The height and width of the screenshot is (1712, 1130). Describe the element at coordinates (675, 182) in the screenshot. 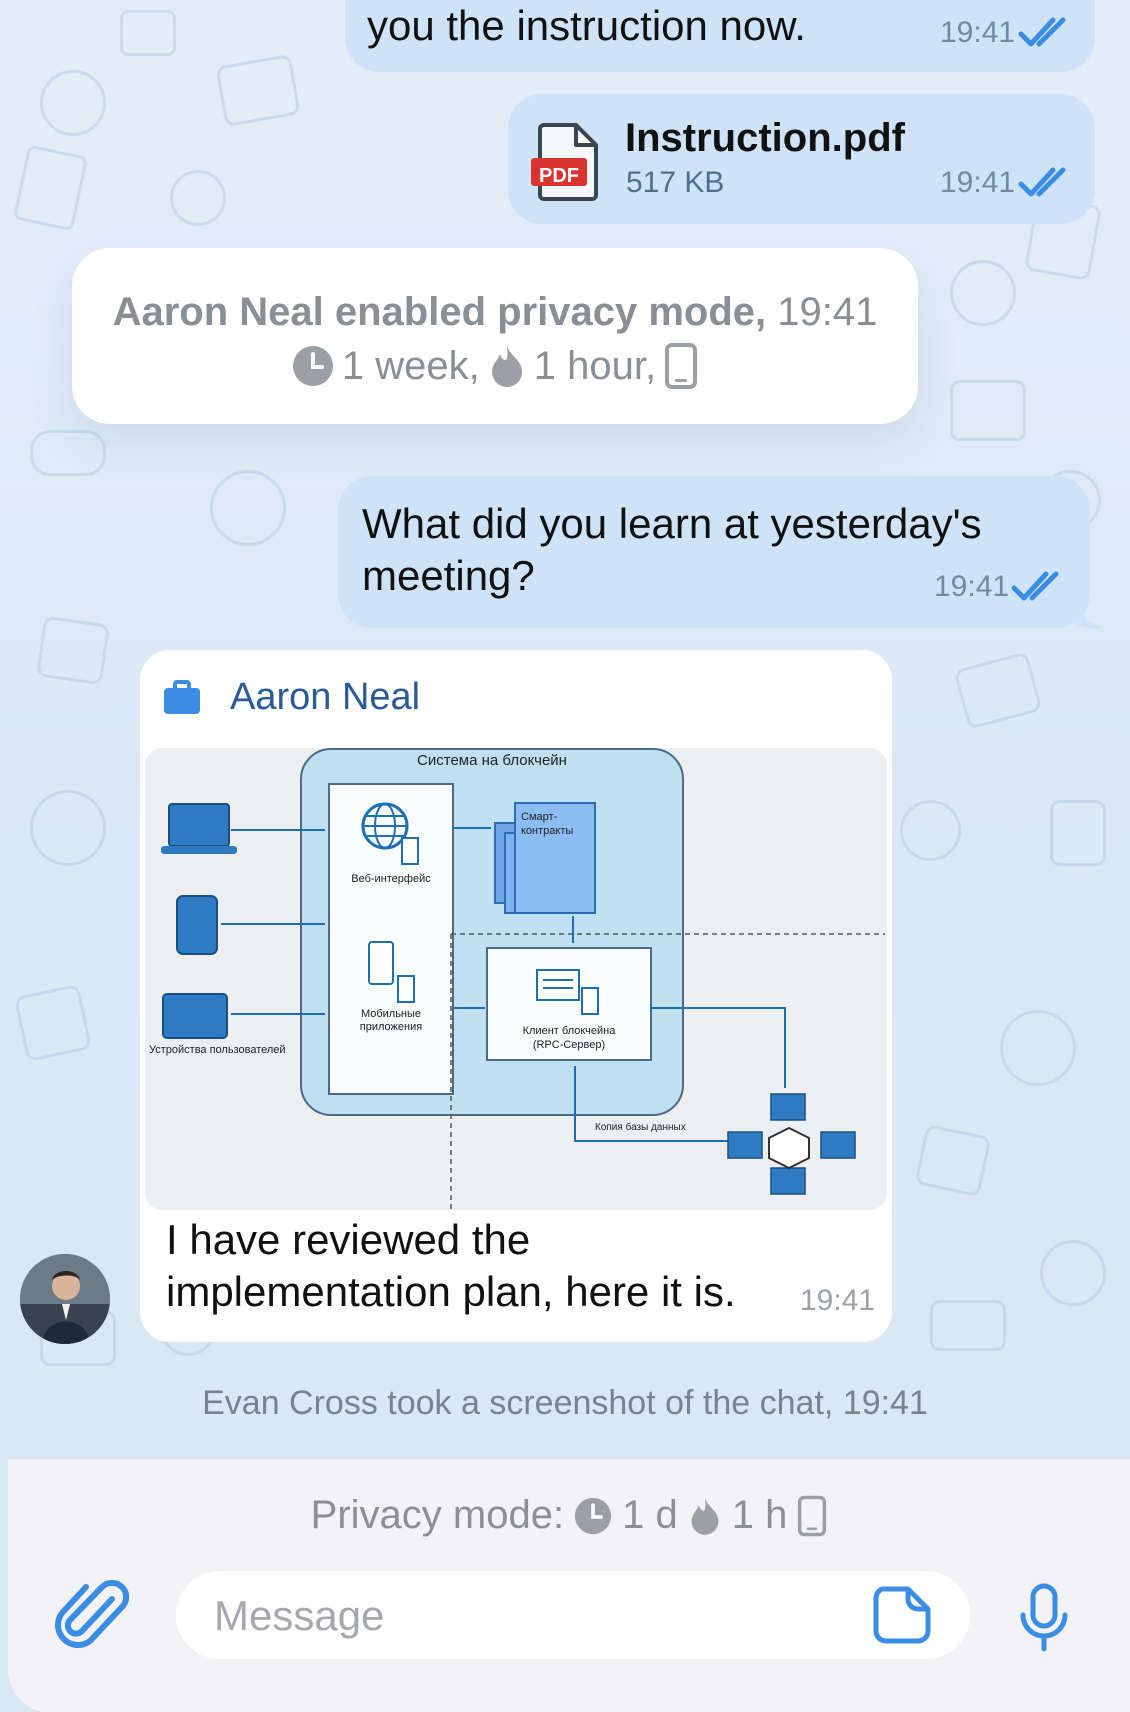

I see `file-size: 517 KB` at that location.